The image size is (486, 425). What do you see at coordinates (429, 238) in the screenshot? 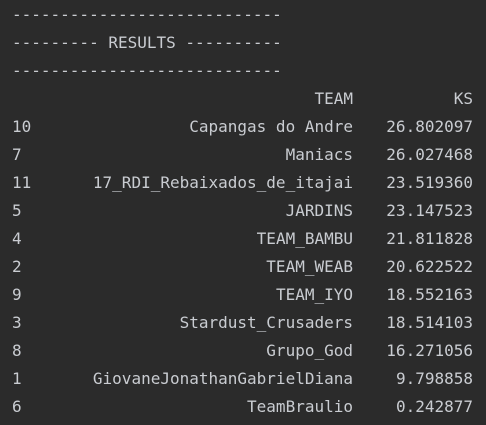
I see `ks-value: 21.811828` at bounding box center [429, 238].